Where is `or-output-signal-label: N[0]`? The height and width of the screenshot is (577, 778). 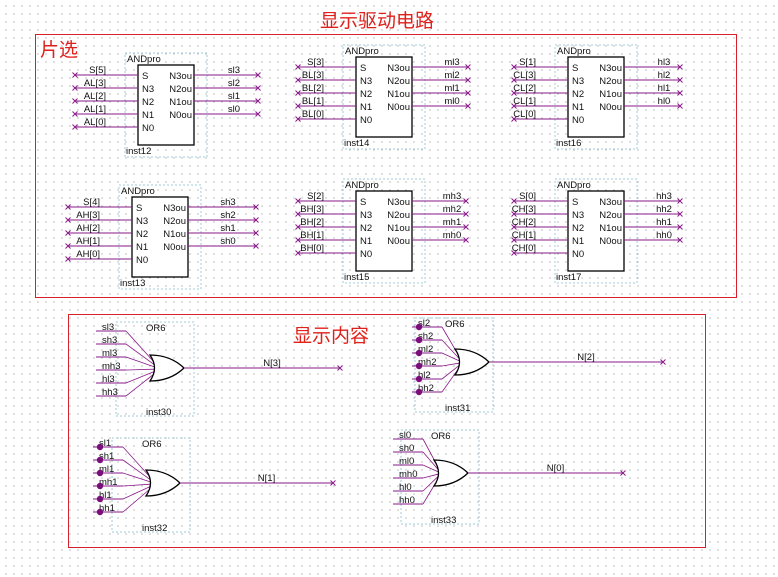 or-output-signal-label: N[0] is located at coordinates (555, 468).